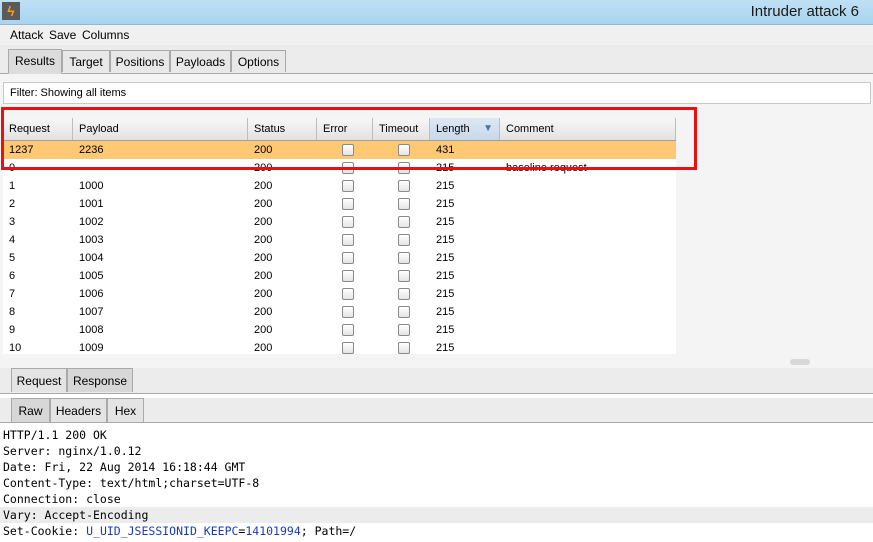  What do you see at coordinates (11, 11) in the screenshot?
I see `burp-logo-icon: ϟ` at bounding box center [11, 11].